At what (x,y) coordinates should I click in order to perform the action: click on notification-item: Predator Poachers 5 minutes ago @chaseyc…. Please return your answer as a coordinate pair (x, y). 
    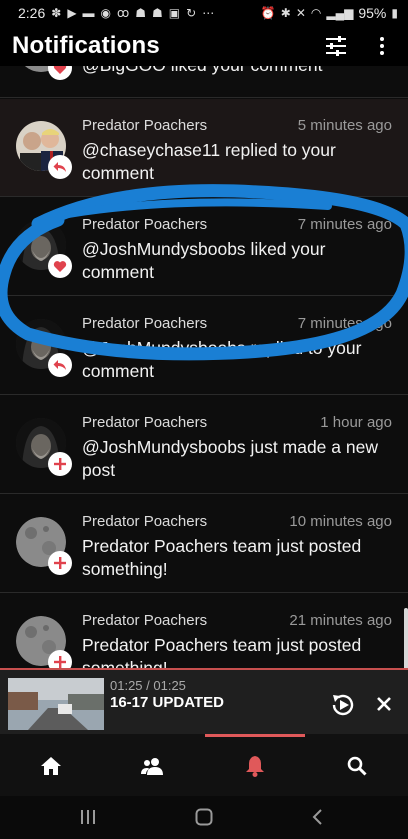
    Looking at the image, I should click on (204, 148).